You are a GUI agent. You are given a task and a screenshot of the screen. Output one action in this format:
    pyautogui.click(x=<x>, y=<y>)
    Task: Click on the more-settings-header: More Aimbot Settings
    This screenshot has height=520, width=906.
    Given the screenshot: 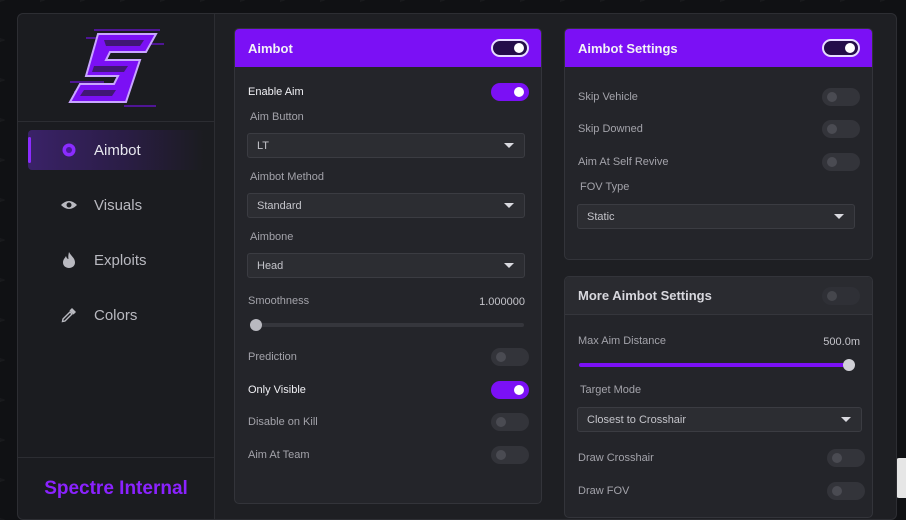 What is the action you would take?
    pyautogui.click(x=718, y=296)
    